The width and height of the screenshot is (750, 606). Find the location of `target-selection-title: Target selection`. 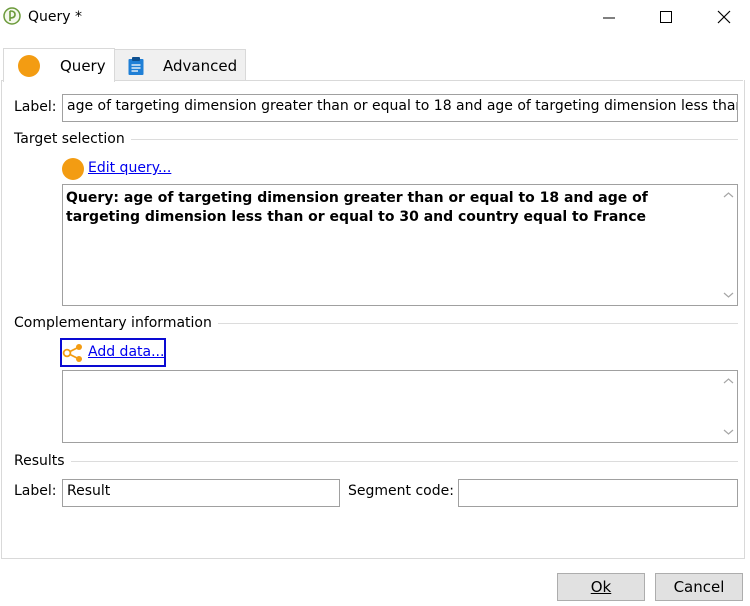

target-selection-title: Target selection is located at coordinates (69, 139).